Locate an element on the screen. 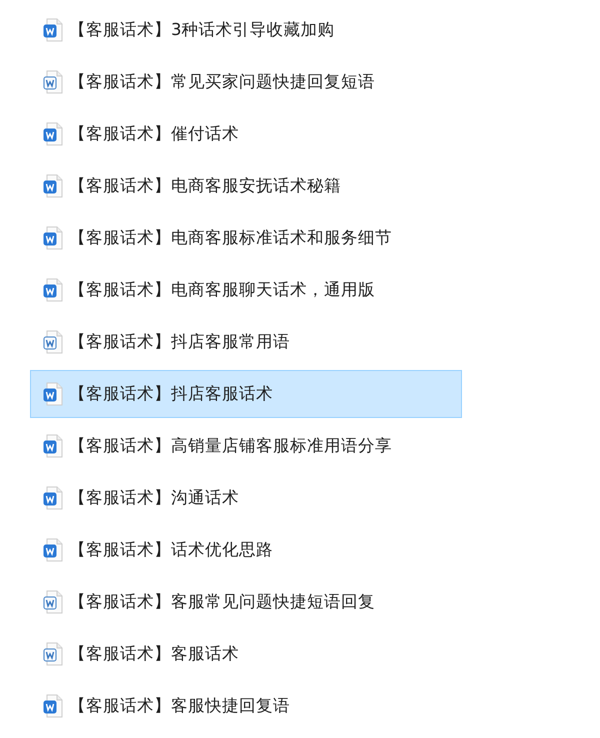  file-item: 【客服话术】电商客服聊天话术，通用版 is located at coordinates (246, 290).